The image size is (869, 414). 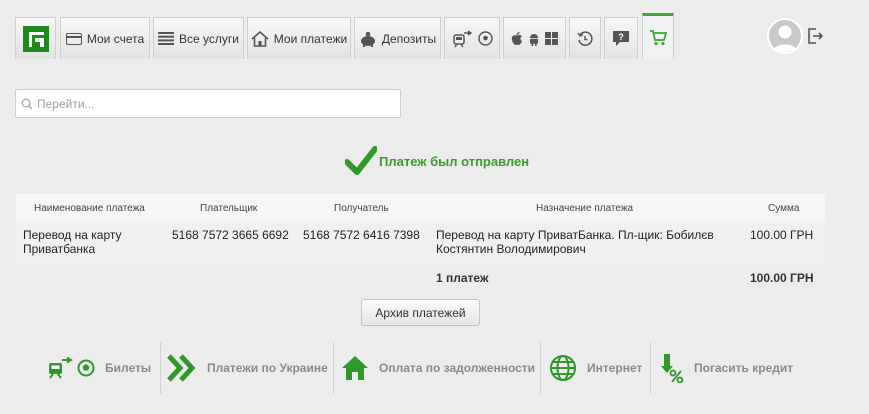 What do you see at coordinates (585, 208) in the screenshot?
I see `col-header-purpose: Назначение платежа` at bounding box center [585, 208].